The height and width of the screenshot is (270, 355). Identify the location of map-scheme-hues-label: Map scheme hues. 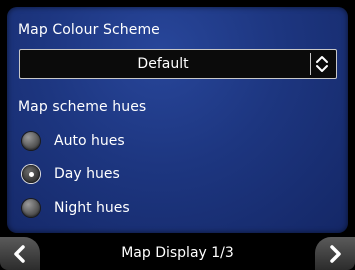
(82, 107).